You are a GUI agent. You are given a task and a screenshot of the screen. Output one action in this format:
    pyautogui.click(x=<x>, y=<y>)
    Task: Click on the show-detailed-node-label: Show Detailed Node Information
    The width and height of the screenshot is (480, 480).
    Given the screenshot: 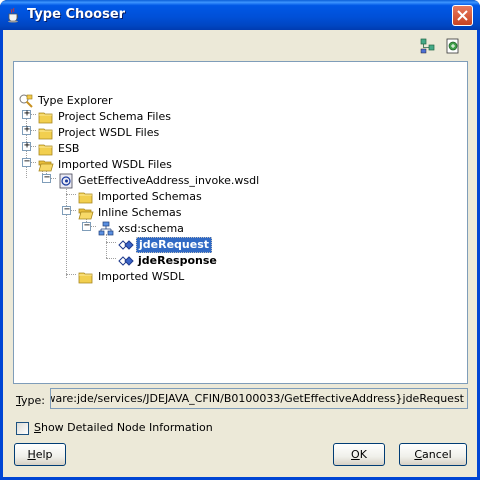 What is the action you would take?
    pyautogui.click(x=123, y=427)
    